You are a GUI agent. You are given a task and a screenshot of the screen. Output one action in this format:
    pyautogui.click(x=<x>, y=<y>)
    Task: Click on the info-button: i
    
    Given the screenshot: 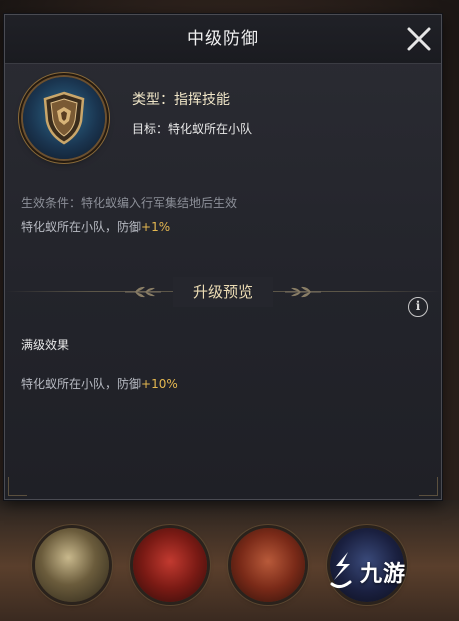 What is the action you would take?
    pyautogui.click(x=418, y=307)
    